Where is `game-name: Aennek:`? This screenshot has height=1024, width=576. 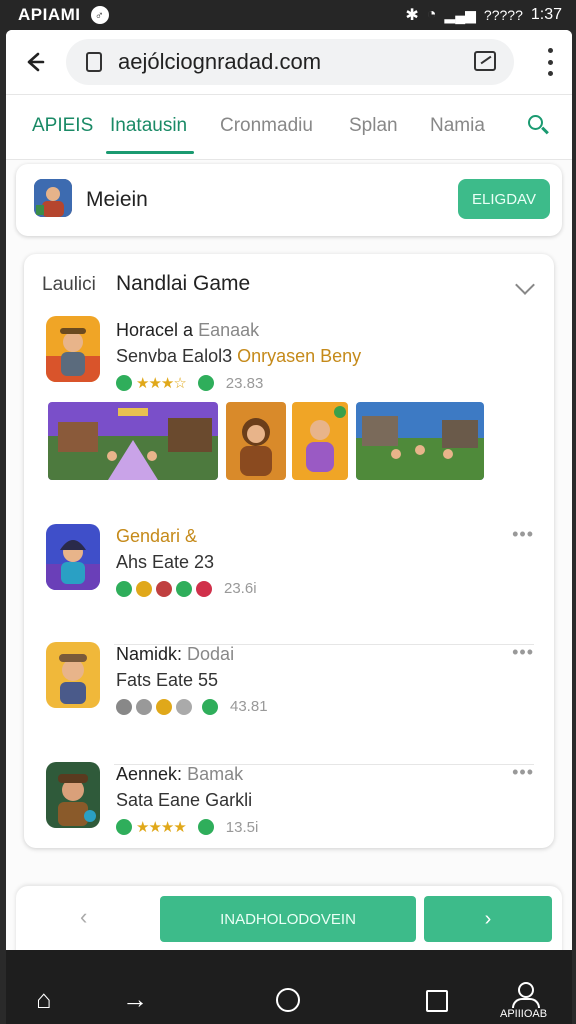
game-name: Aennek: is located at coordinates (149, 774).